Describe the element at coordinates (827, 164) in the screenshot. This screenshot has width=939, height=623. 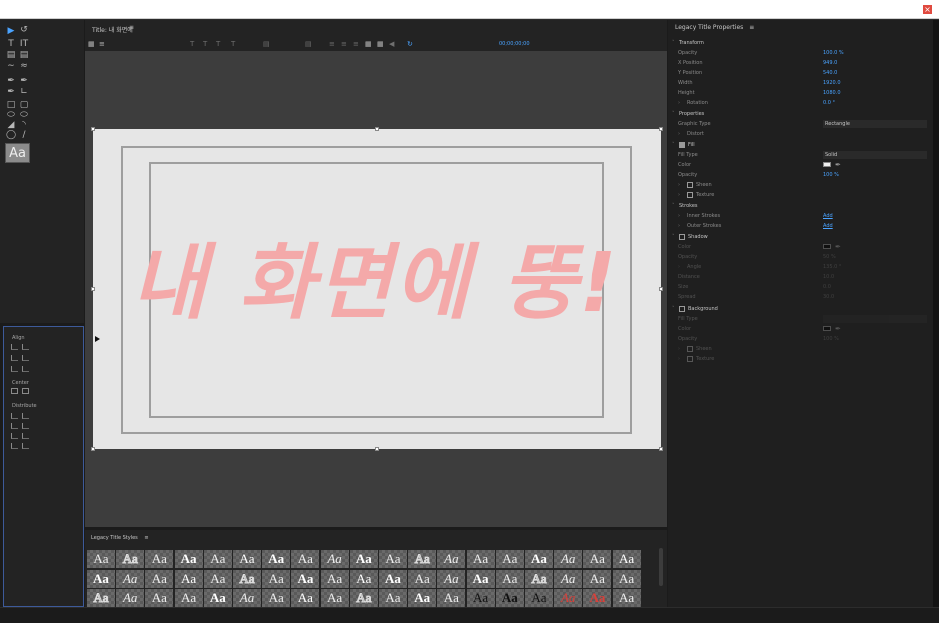
I see `fill-color-swatch` at that location.